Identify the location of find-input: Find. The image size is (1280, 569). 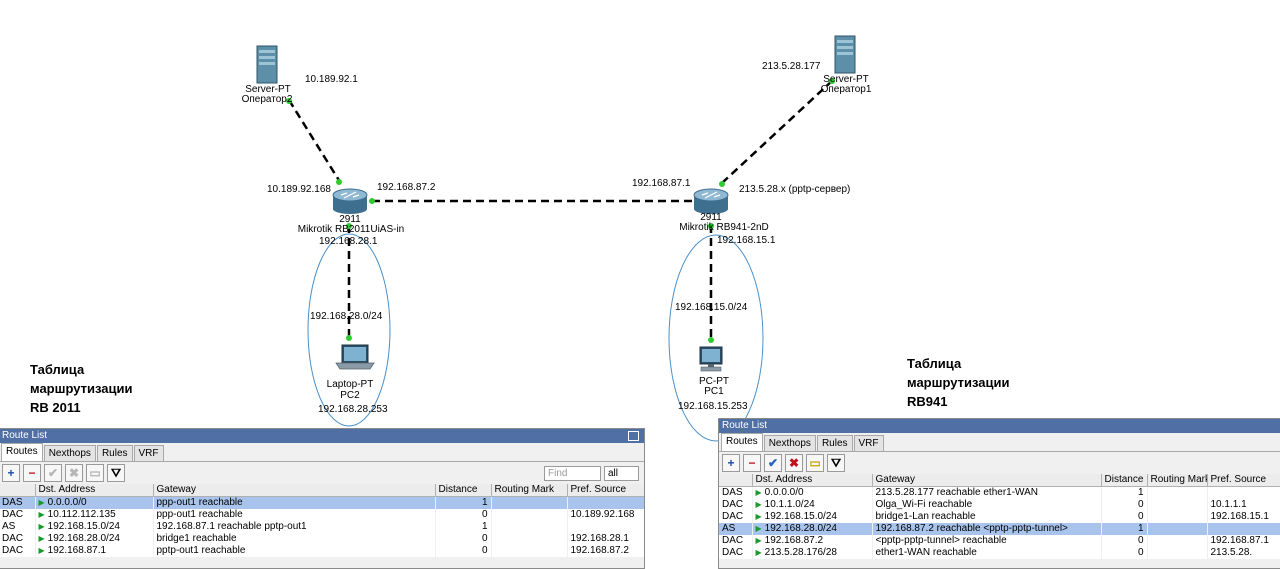
(572, 473).